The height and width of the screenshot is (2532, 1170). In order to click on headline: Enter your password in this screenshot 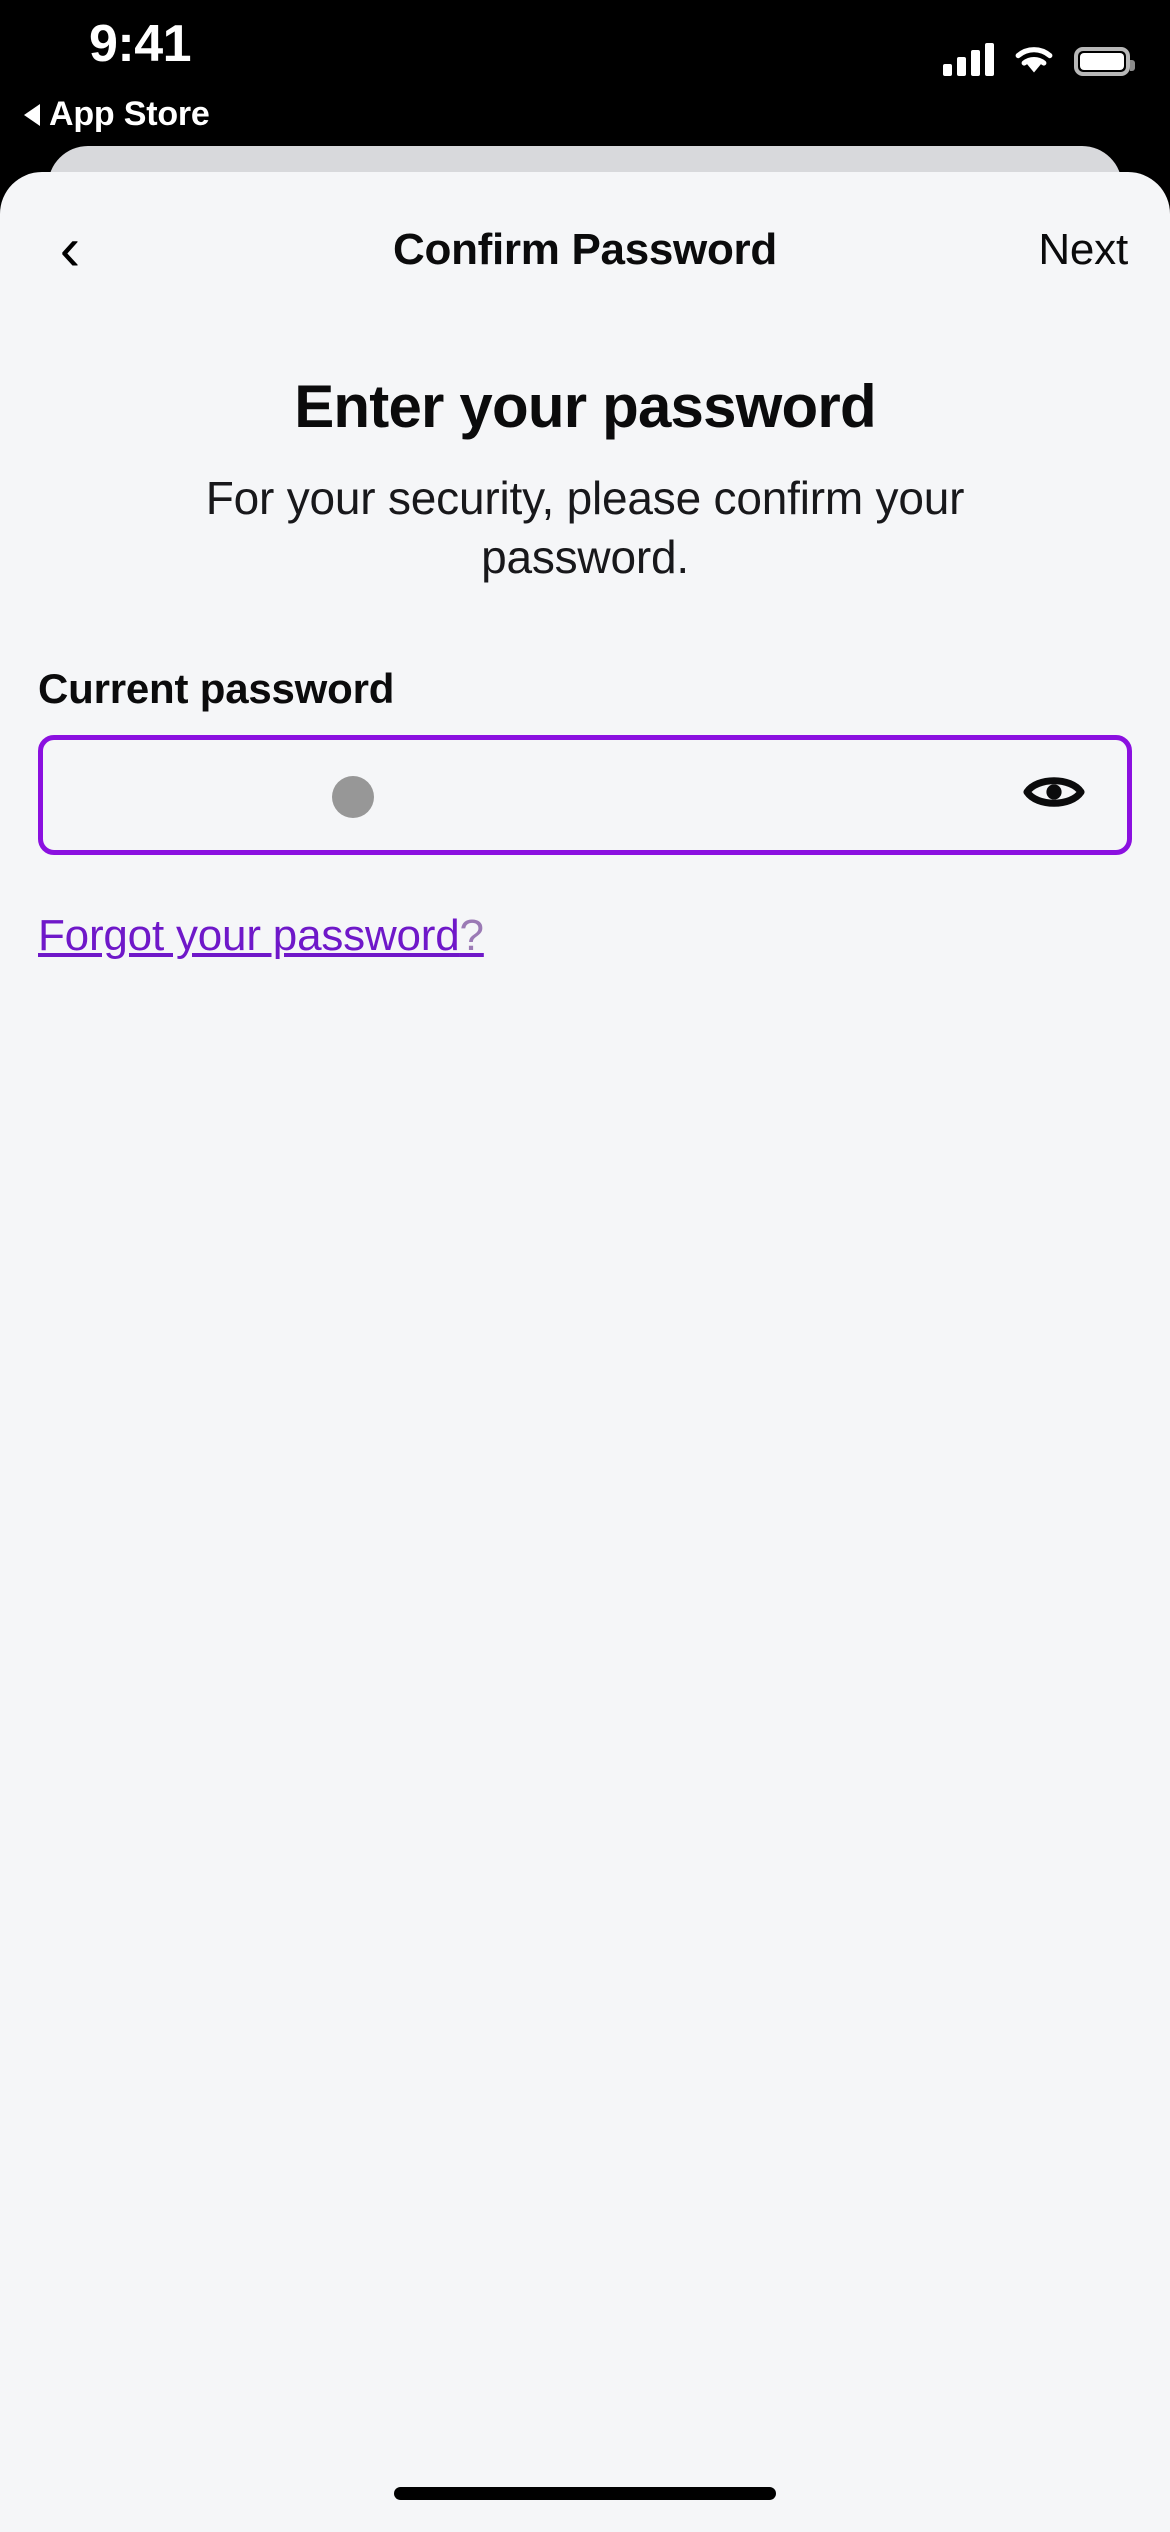, I will do `click(585, 406)`.